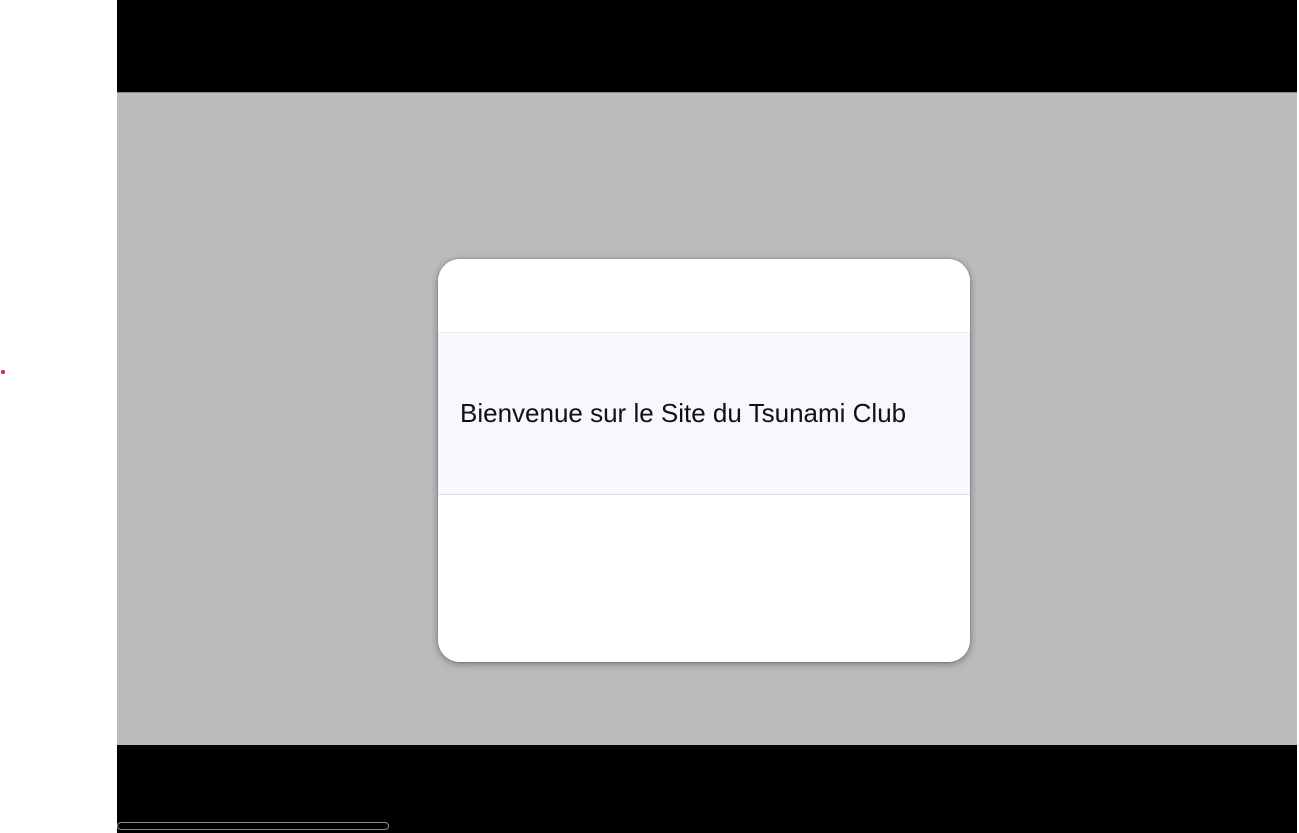  Describe the element at coordinates (58, 416) in the screenshot. I see `left-margin` at that location.